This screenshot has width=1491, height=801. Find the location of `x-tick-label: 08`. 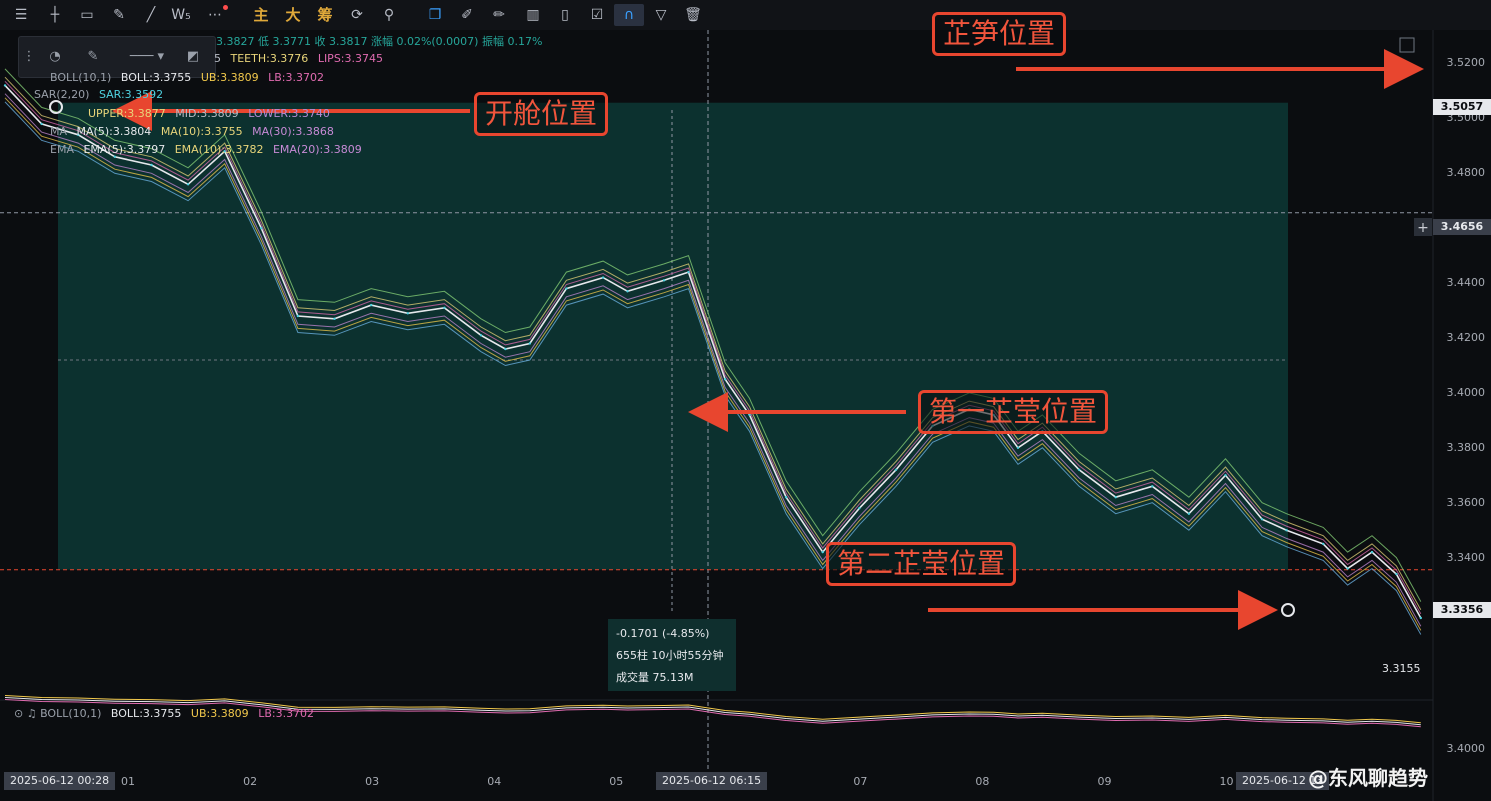

x-tick-label: 08 is located at coordinates (982, 781).